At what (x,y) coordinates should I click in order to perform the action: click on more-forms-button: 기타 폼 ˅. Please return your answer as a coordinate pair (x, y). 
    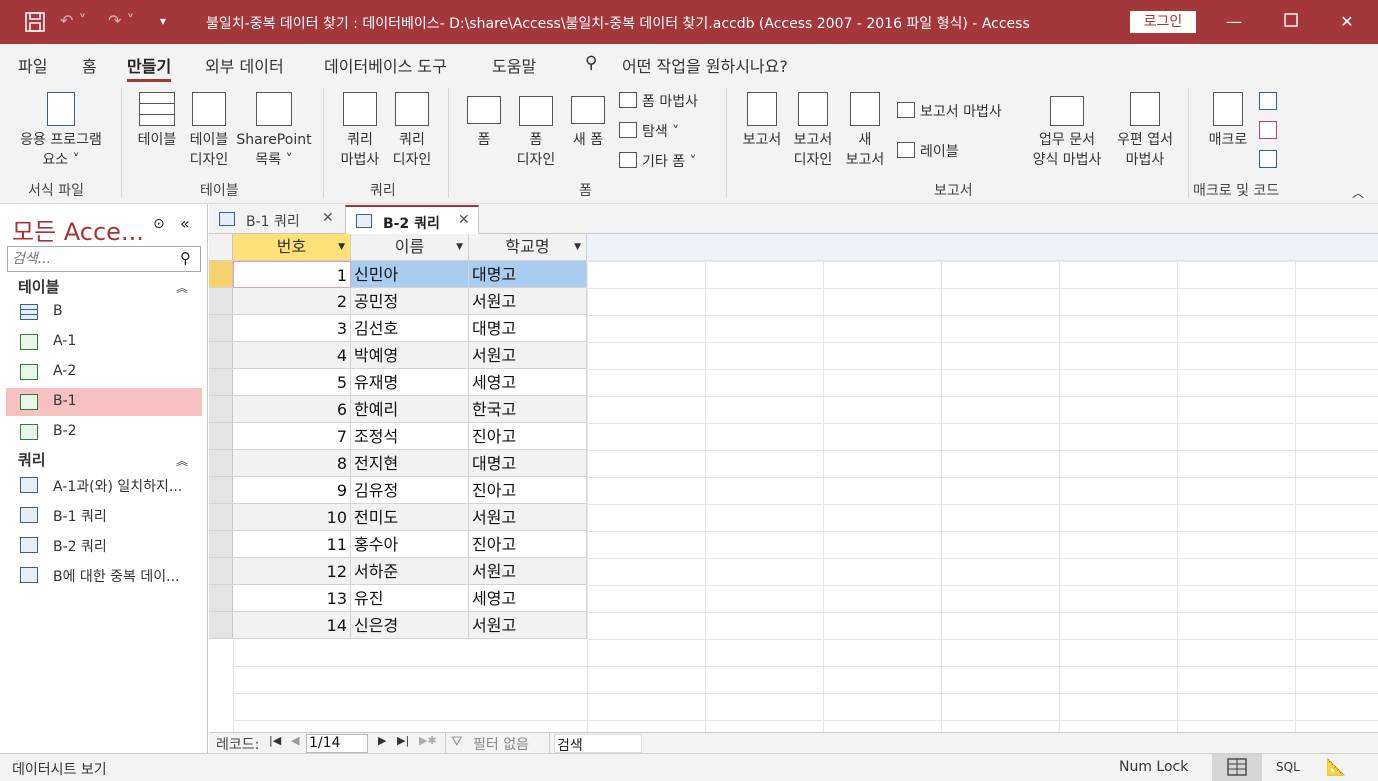
    Looking at the image, I should click on (669, 161).